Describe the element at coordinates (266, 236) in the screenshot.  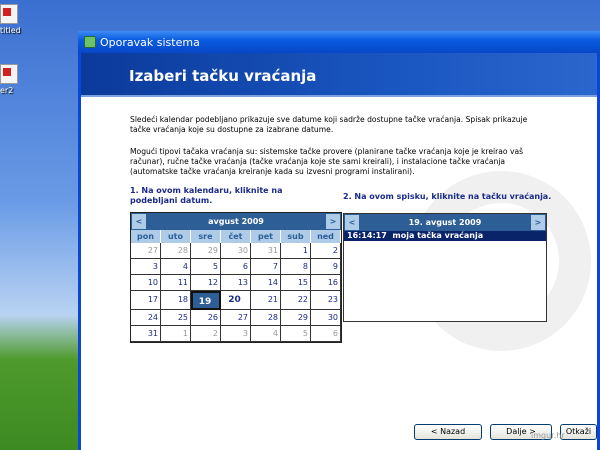
I see `day-name: pet` at that location.